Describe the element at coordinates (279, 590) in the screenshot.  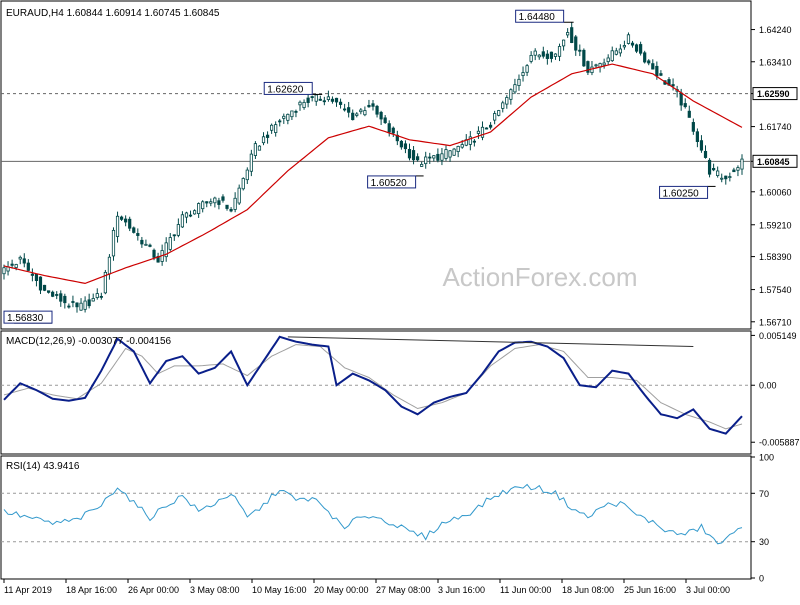
I see `time-axis-label: 10 May 16:00` at that location.